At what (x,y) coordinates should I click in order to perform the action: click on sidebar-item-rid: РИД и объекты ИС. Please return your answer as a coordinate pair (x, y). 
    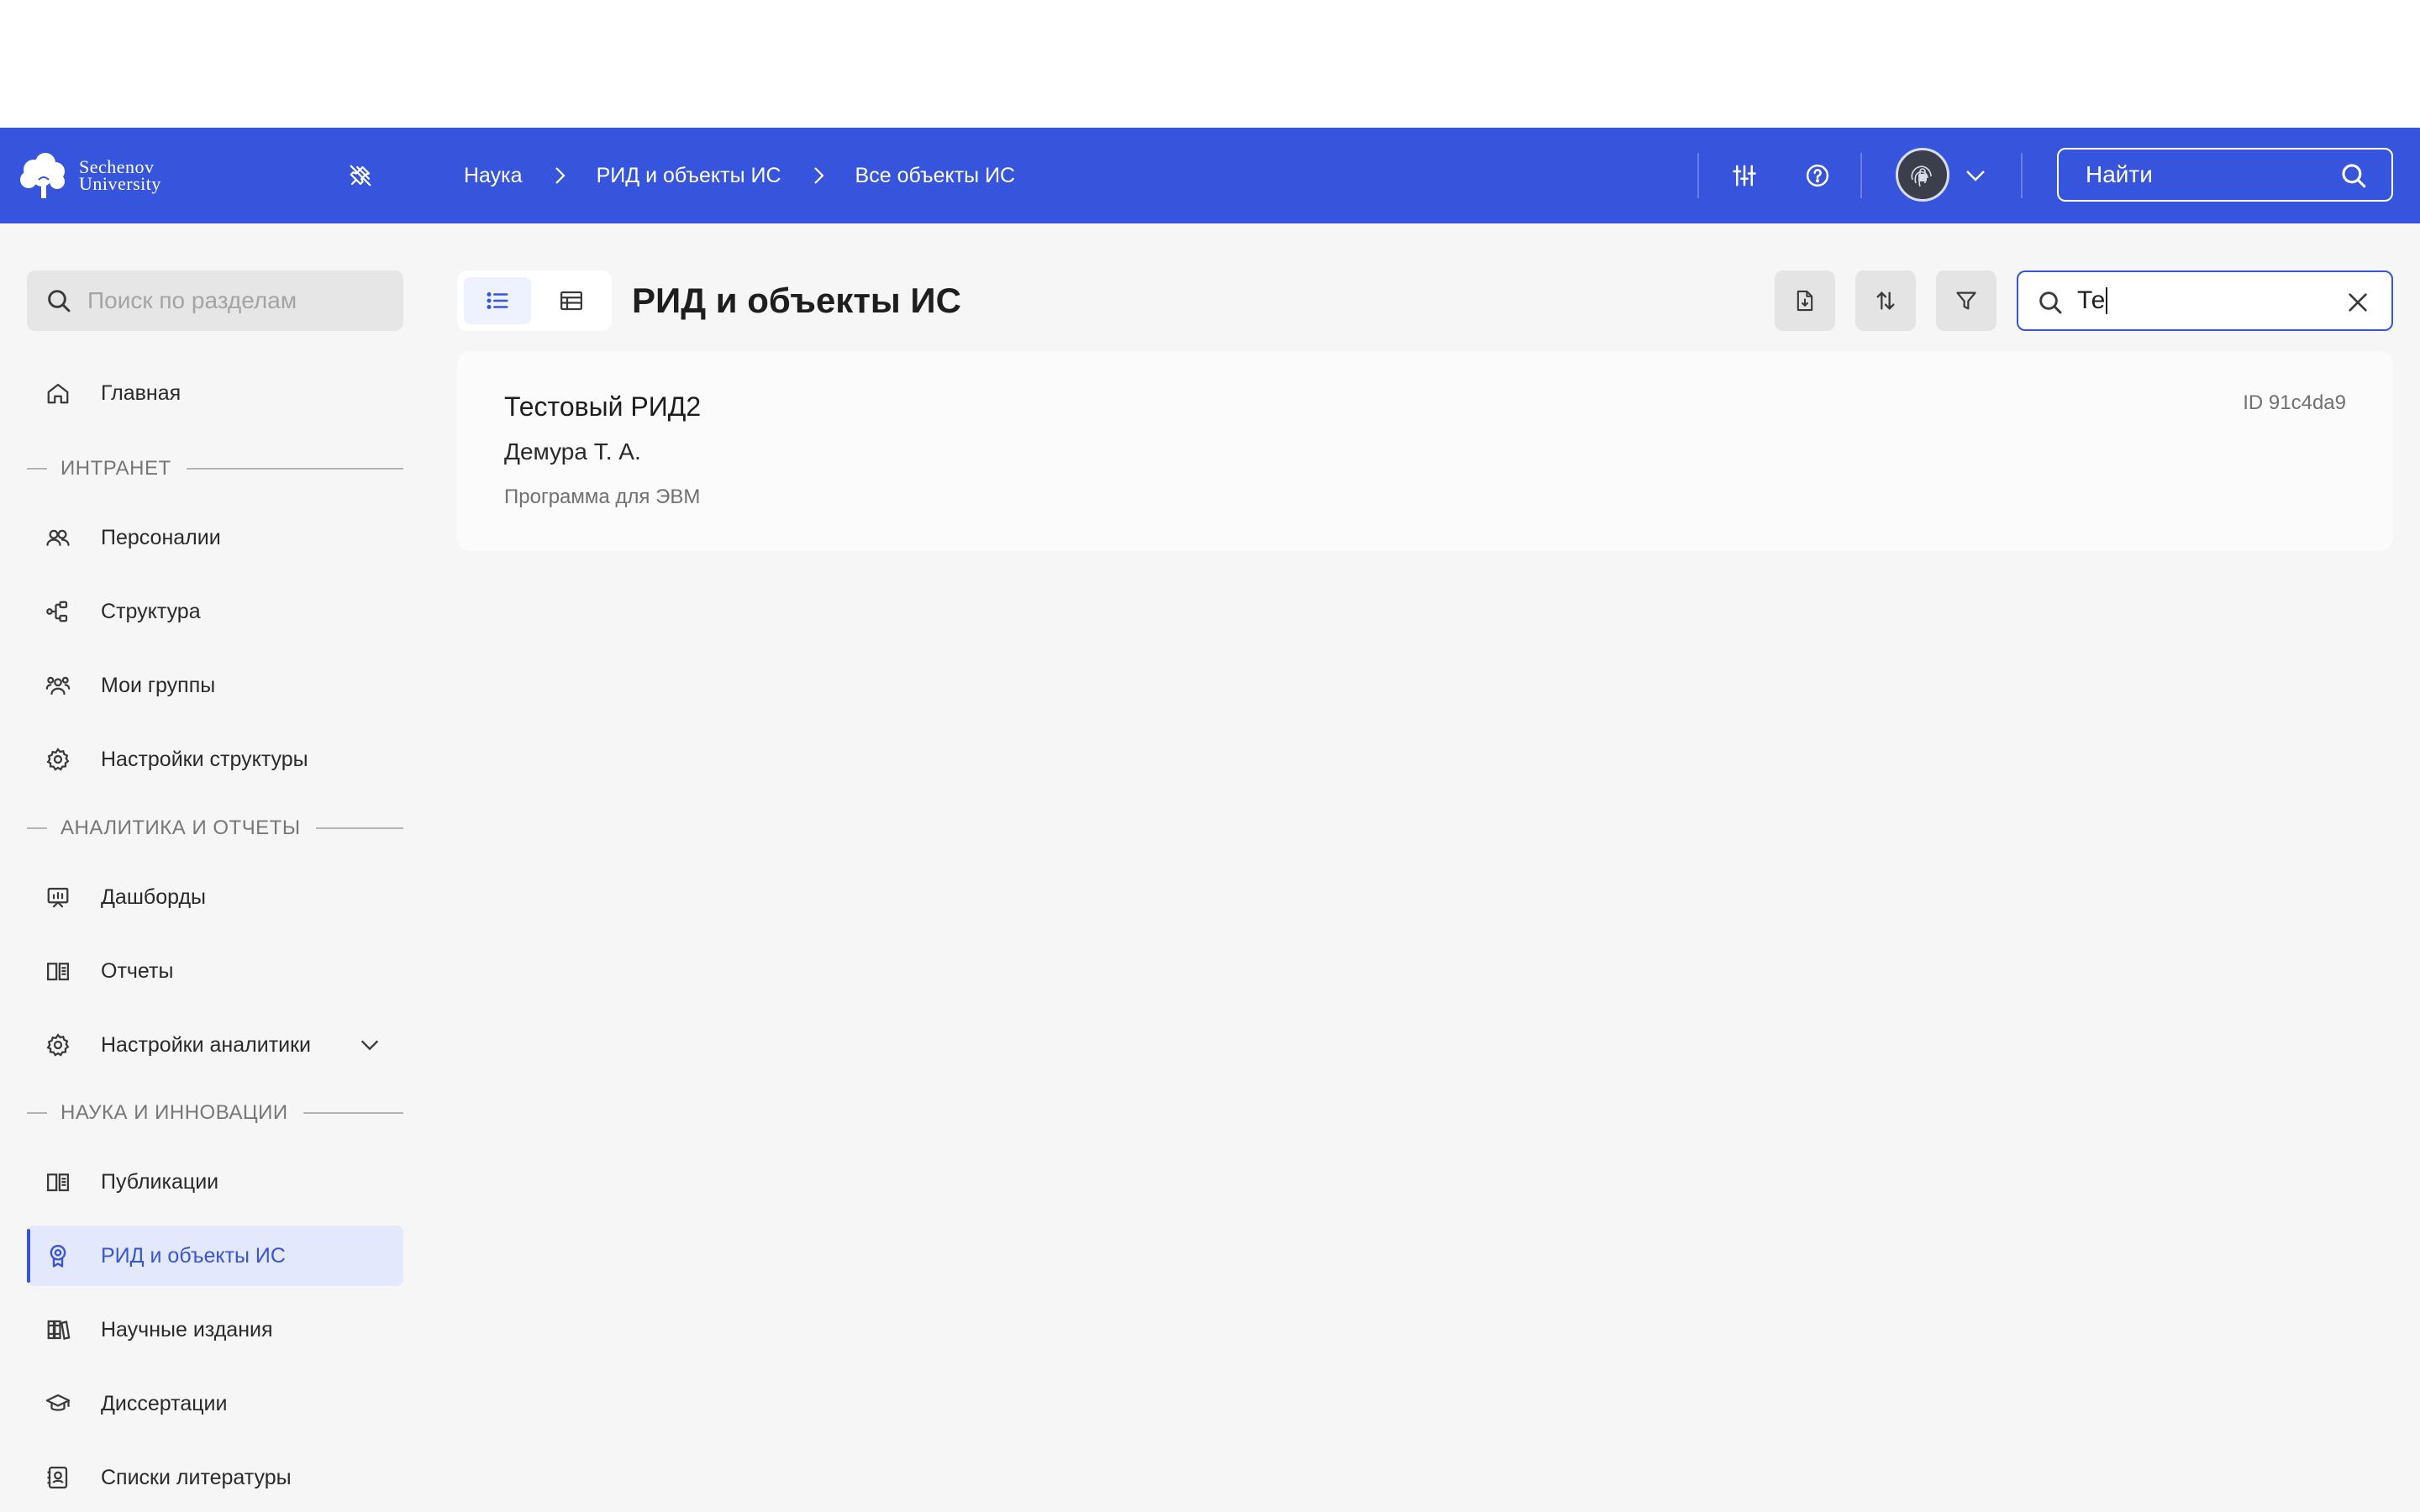
    Looking at the image, I should click on (215, 1256).